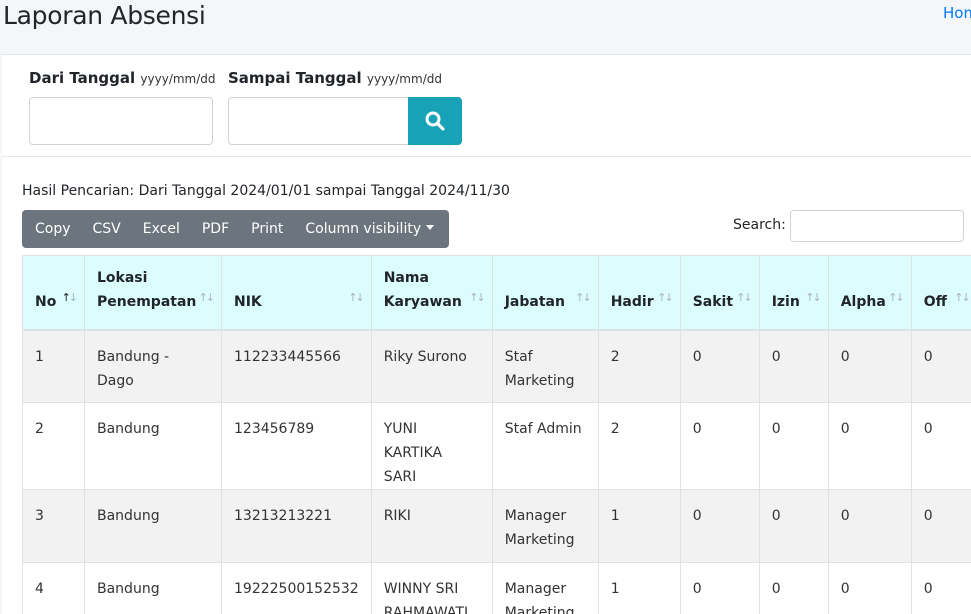 This screenshot has height=614, width=971. I want to click on sort-asc-icon: ↑↓, so click(70, 297).